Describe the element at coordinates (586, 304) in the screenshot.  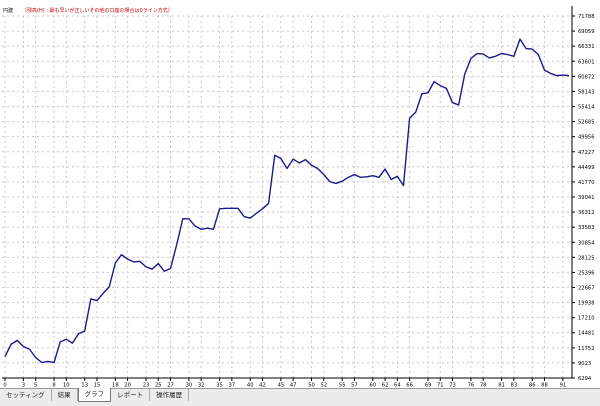
I see `y-tick-label: 19938` at that location.